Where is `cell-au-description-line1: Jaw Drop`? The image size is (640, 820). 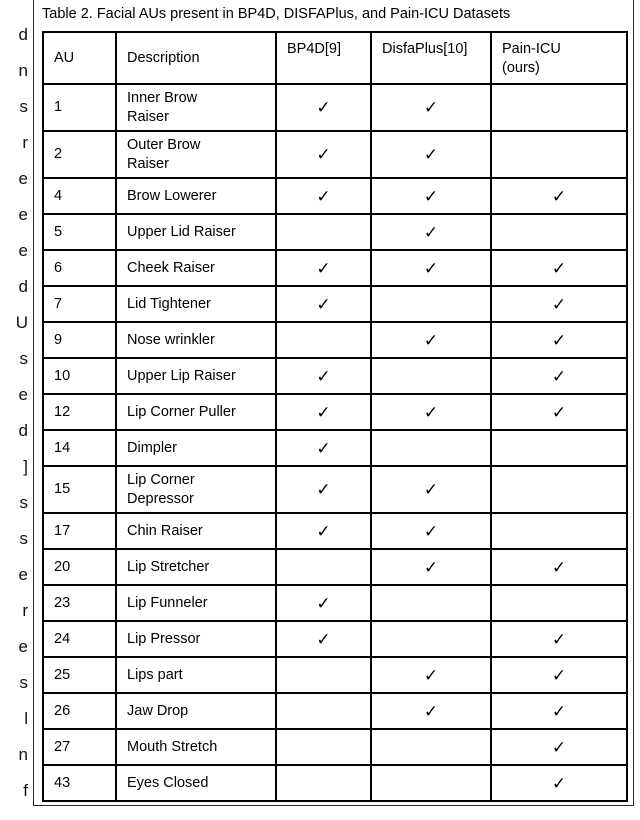
cell-au-description-line1: Jaw Drop is located at coordinates (158, 710).